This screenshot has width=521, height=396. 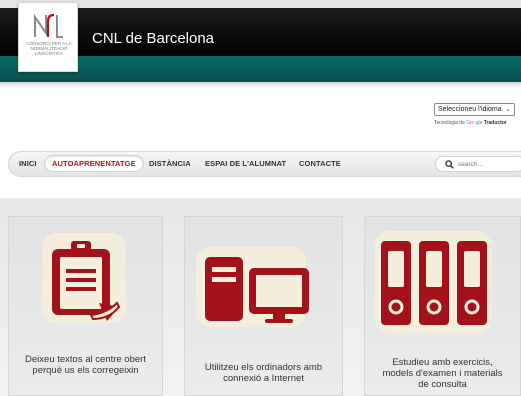 What do you see at coordinates (449, 164) in the screenshot?
I see `search-icon` at bounding box center [449, 164].